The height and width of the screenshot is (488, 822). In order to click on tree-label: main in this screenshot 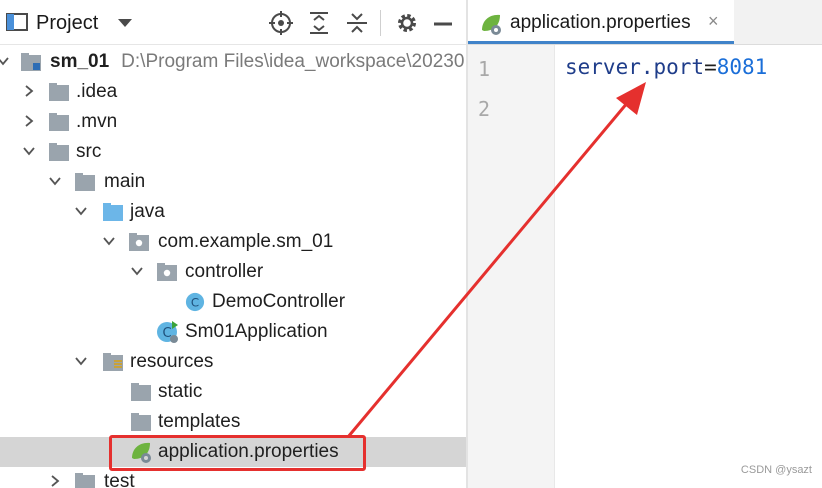, I will do `click(125, 181)`.